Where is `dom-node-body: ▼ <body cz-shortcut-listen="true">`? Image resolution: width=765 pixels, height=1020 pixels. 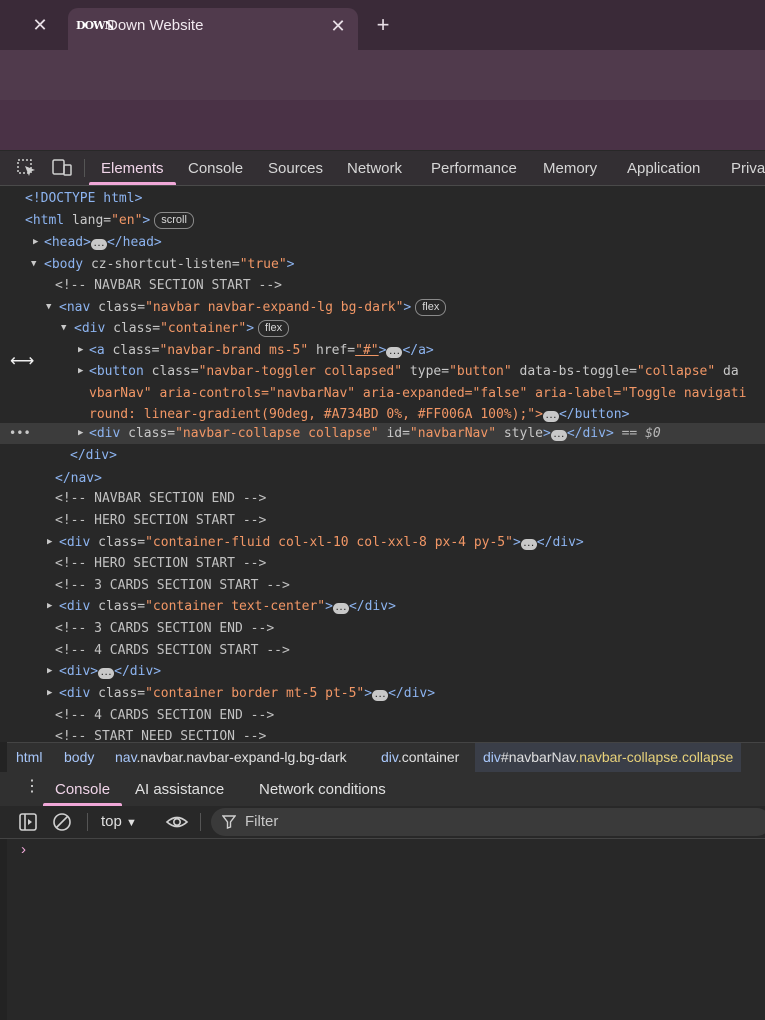 dom-node-body: ▼ <body cz-shortcut-listen="true"> is located at coordinates (382, 264).